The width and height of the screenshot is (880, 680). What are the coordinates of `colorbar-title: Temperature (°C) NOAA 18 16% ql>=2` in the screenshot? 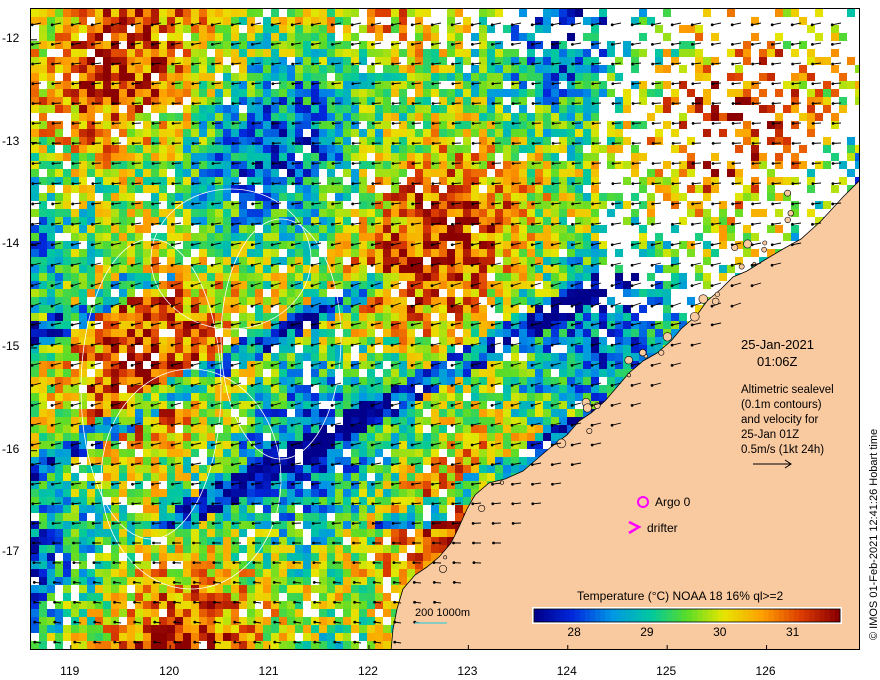 It's located at (680, 596).